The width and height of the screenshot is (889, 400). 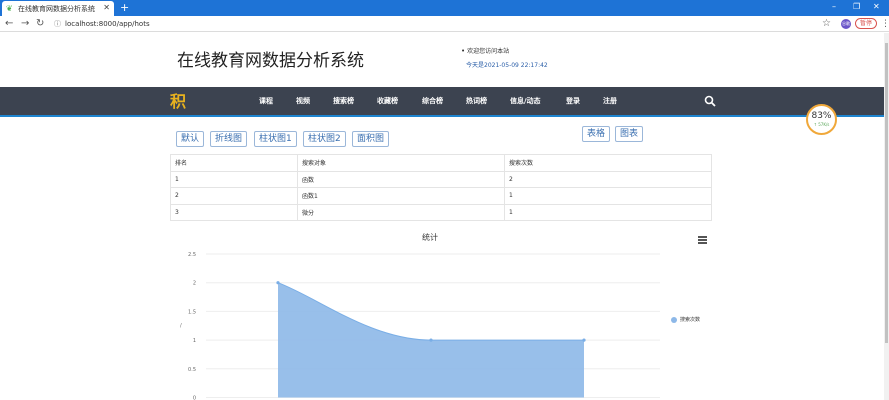 I want to click on chart-legend: 搜索次数, so click(x=685, y=319).